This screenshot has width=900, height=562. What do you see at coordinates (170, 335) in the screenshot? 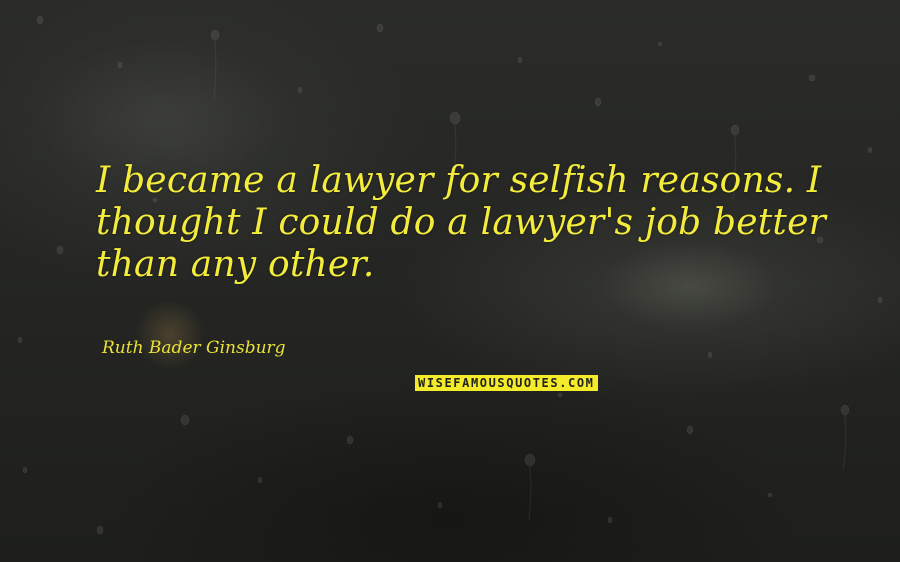
I see `bokeh-light` at bounding box center [170, 335].